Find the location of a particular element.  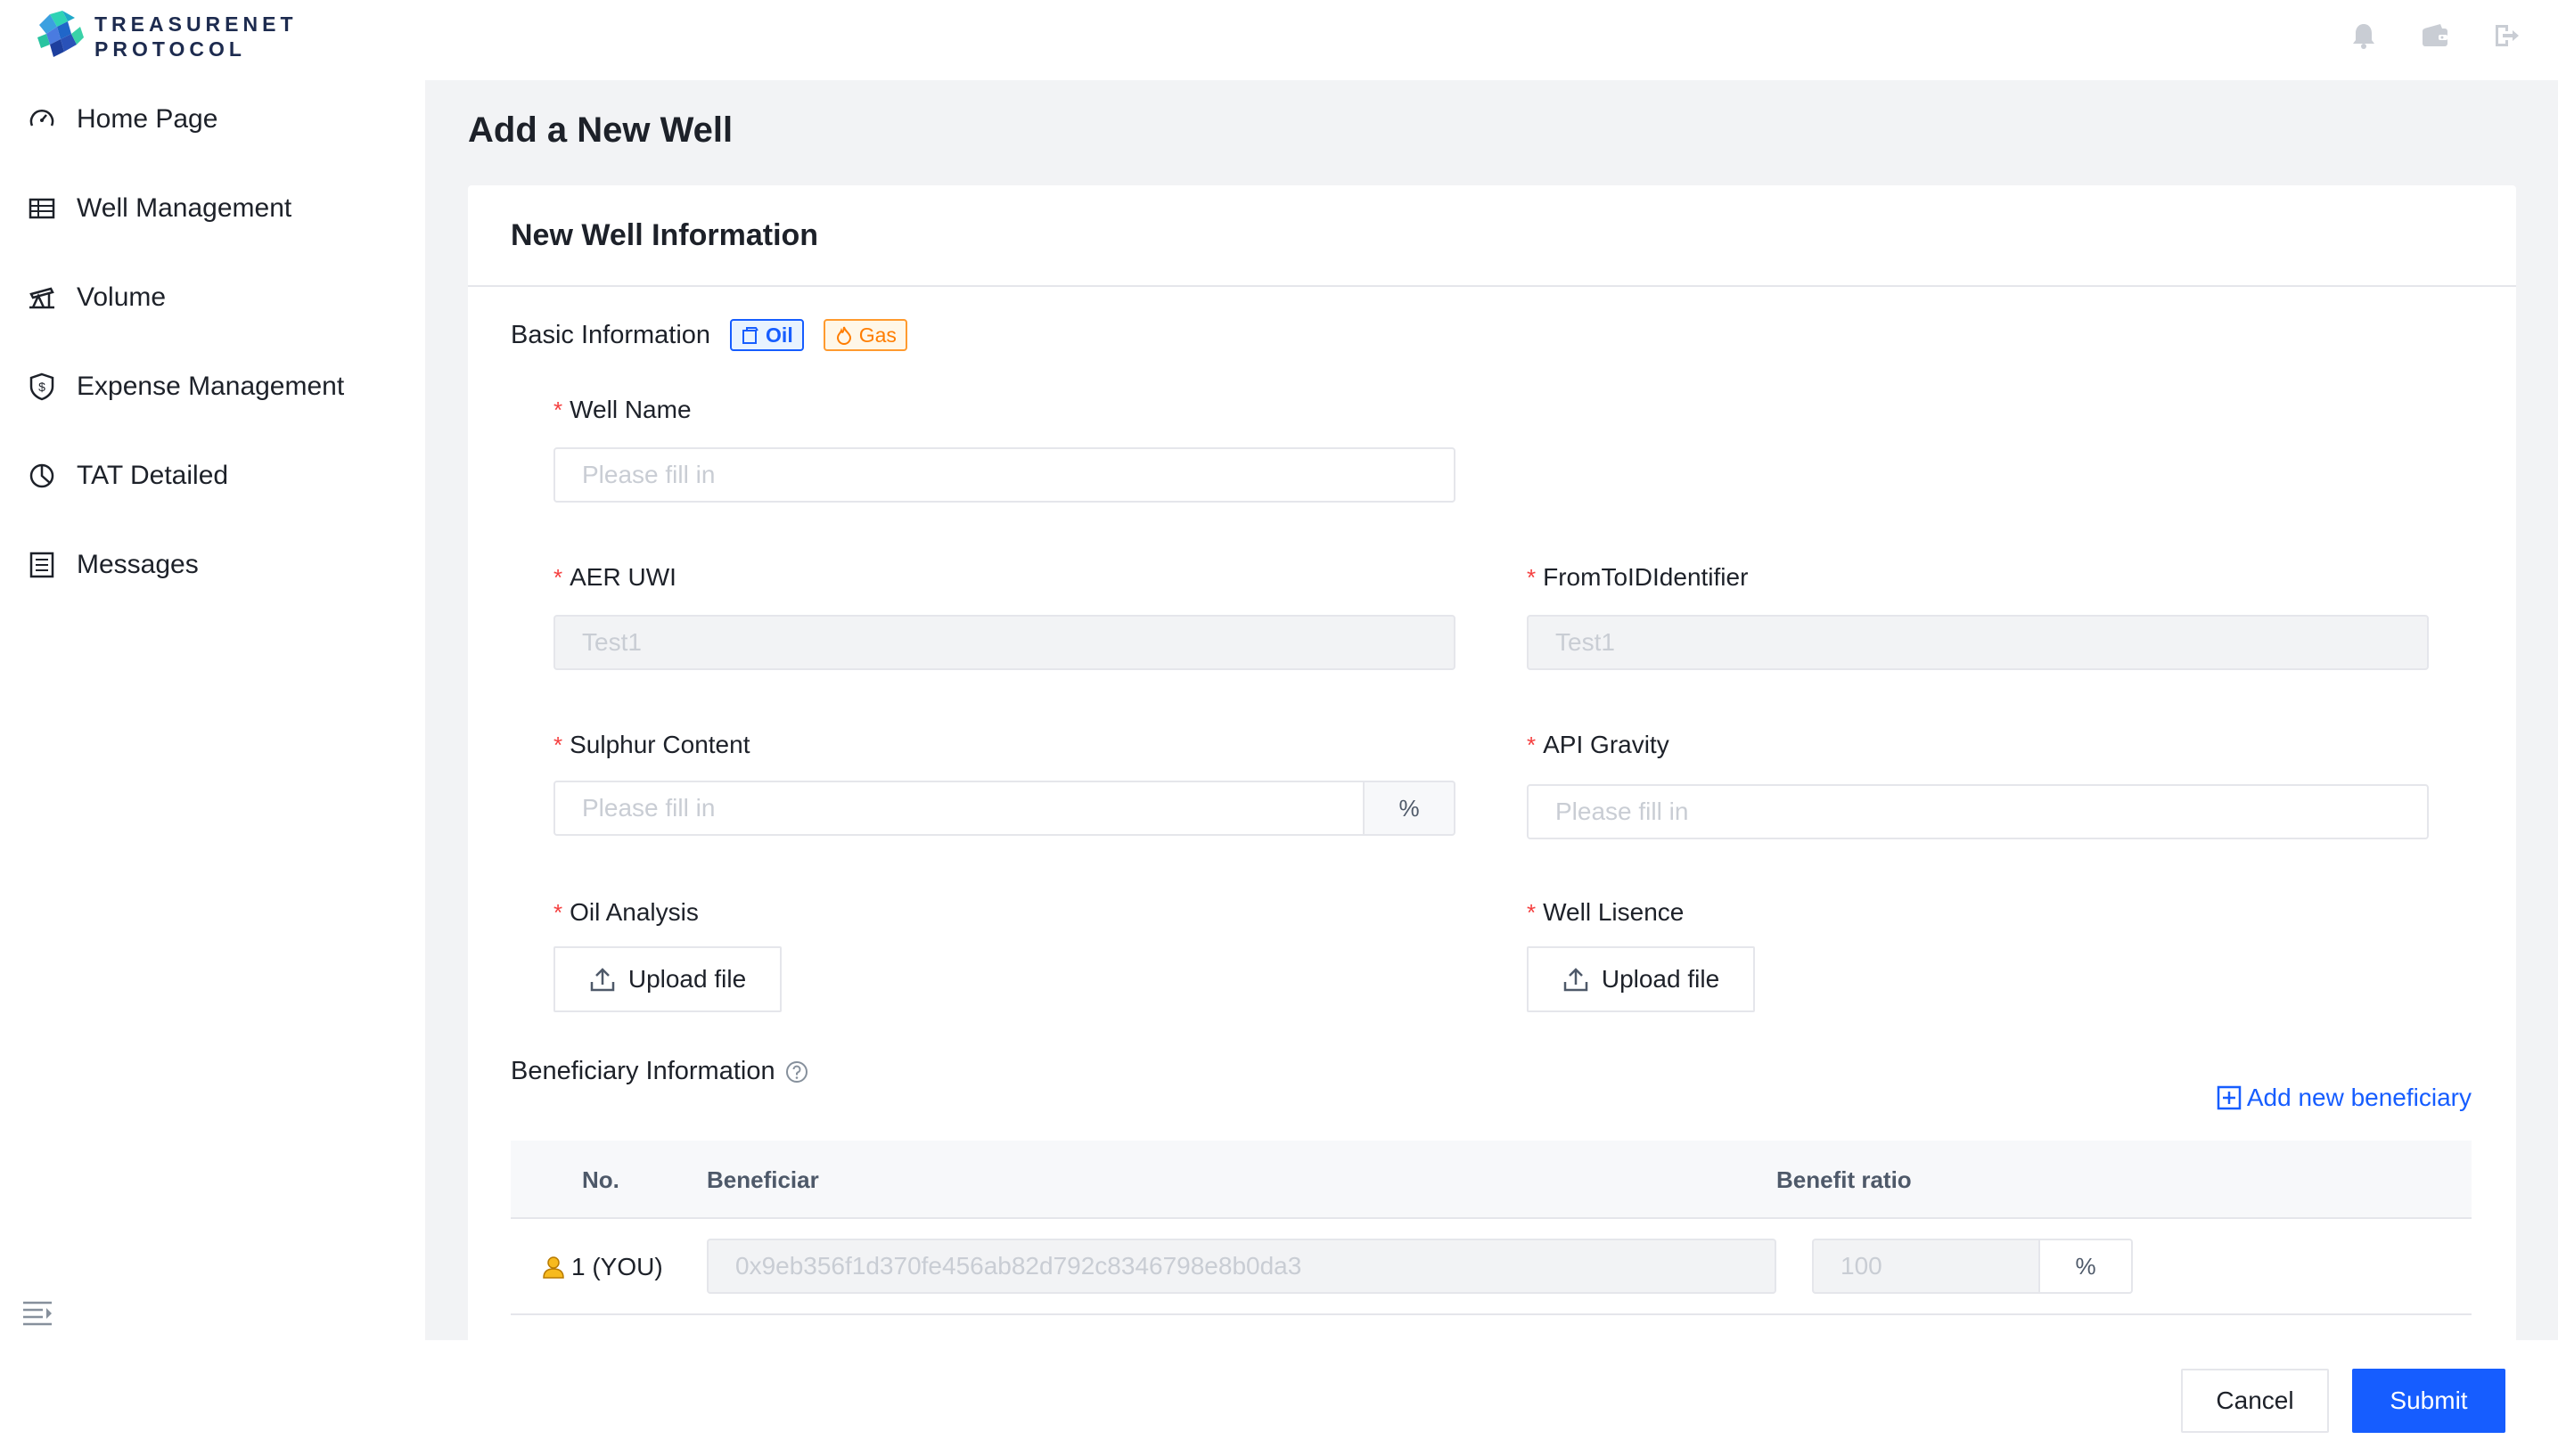

submit-button: Submit is located at coordinates (2428, 1401).